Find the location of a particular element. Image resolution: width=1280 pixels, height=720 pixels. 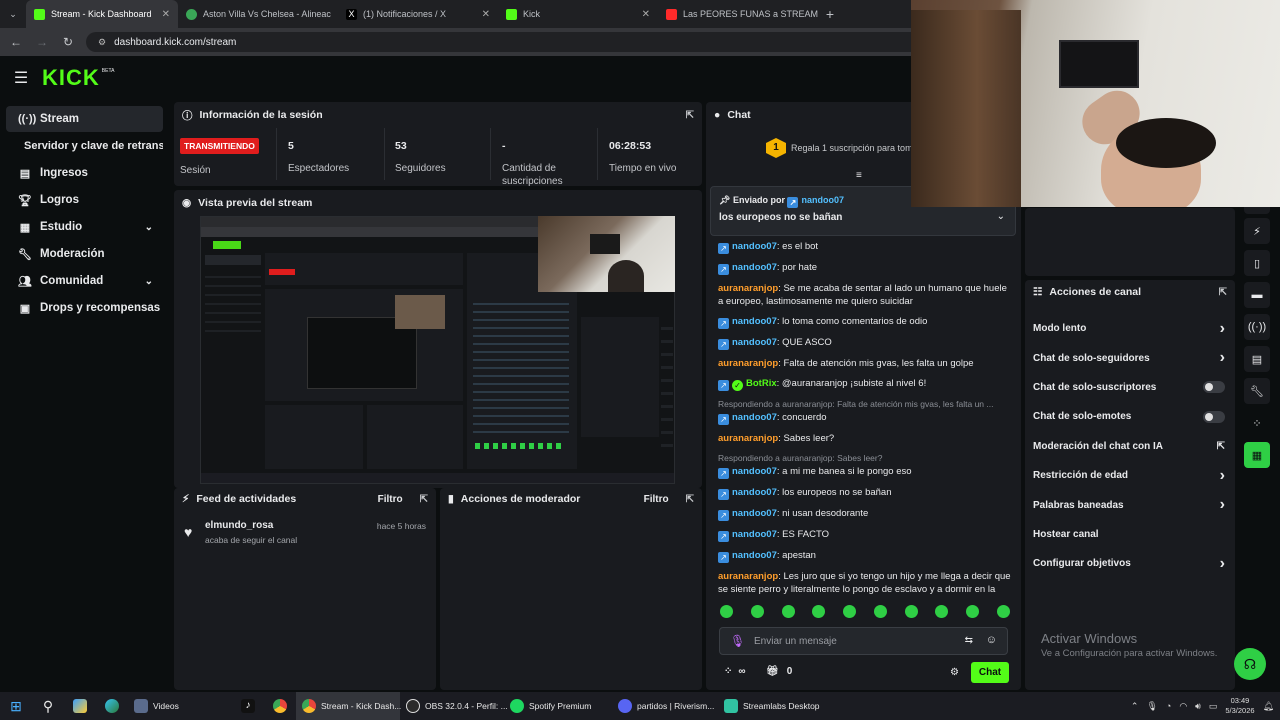

channel-action-item: Chat de solo-seguidores › is located at coordinates (1130, 357).